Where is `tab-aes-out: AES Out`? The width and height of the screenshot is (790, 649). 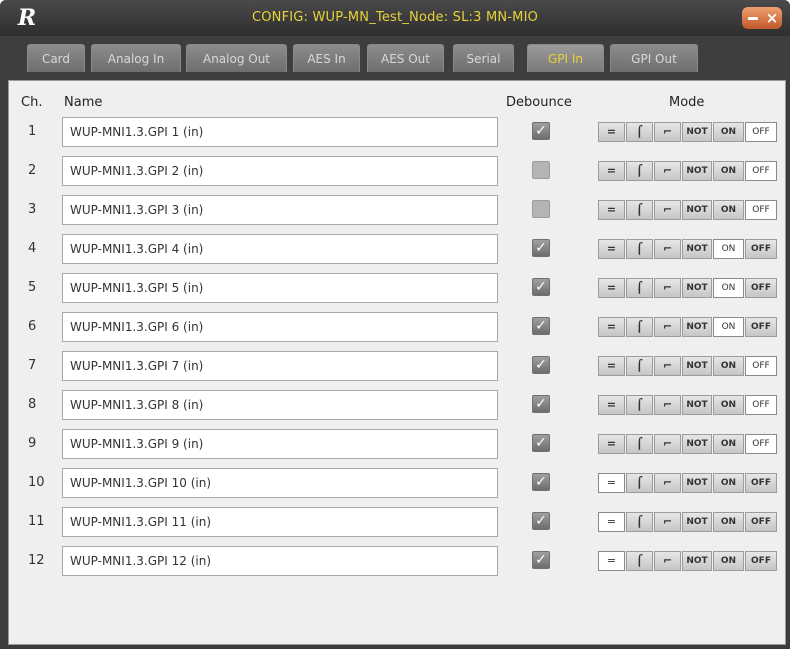
tab-aes-out: AES Out is located at coordinates (405, 58).